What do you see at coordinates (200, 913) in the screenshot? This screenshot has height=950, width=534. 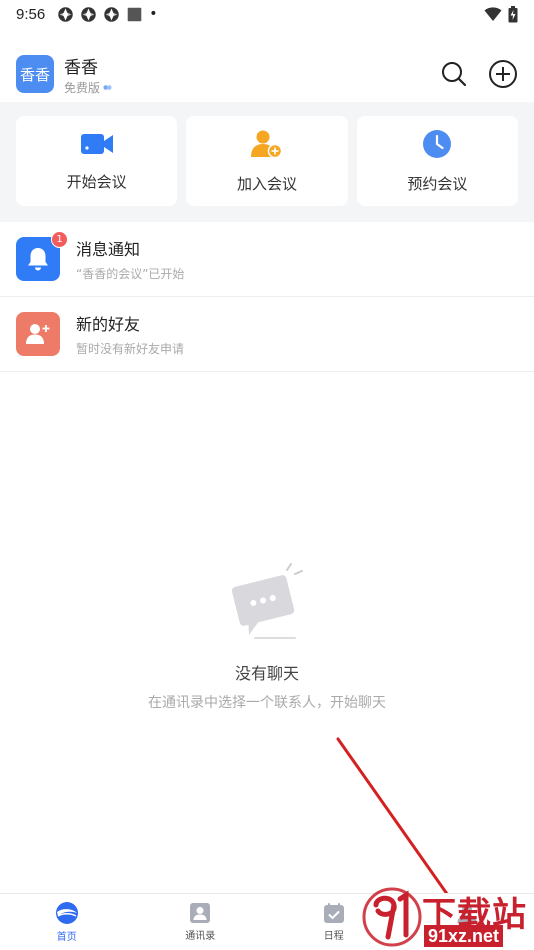 I see `contacts-icon` at bounding box center [200, 913].